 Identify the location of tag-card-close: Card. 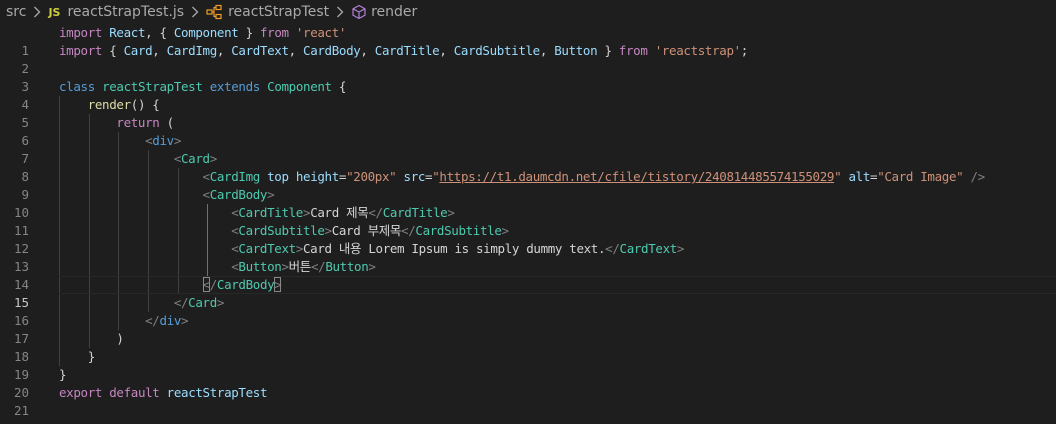
(202, 302).